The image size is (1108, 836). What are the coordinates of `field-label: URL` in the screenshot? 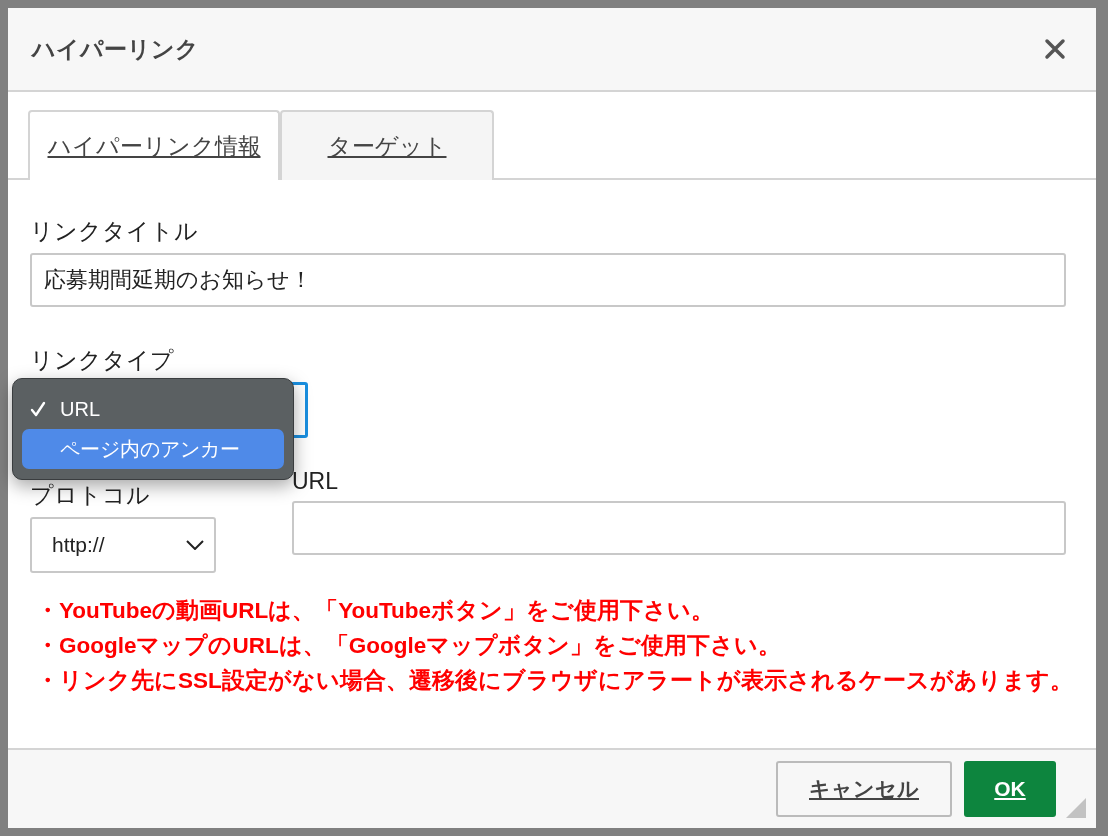 It's located at (315, 481).